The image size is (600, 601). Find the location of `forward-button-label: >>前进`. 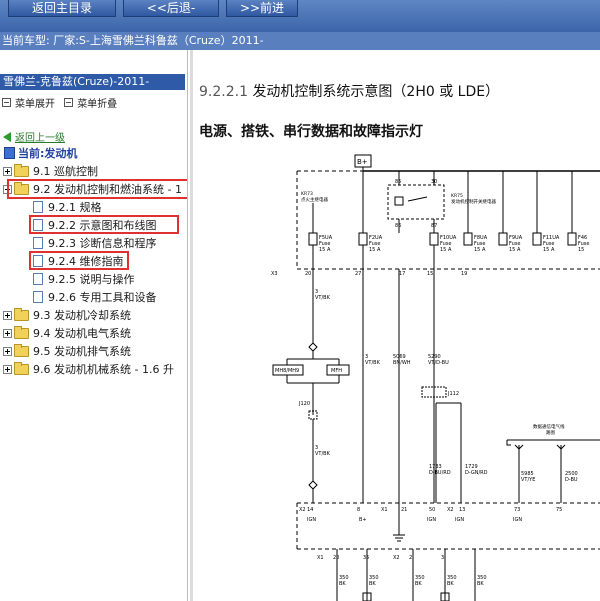

forward-button-label: >>前进 is located at coordinates (262, 8).